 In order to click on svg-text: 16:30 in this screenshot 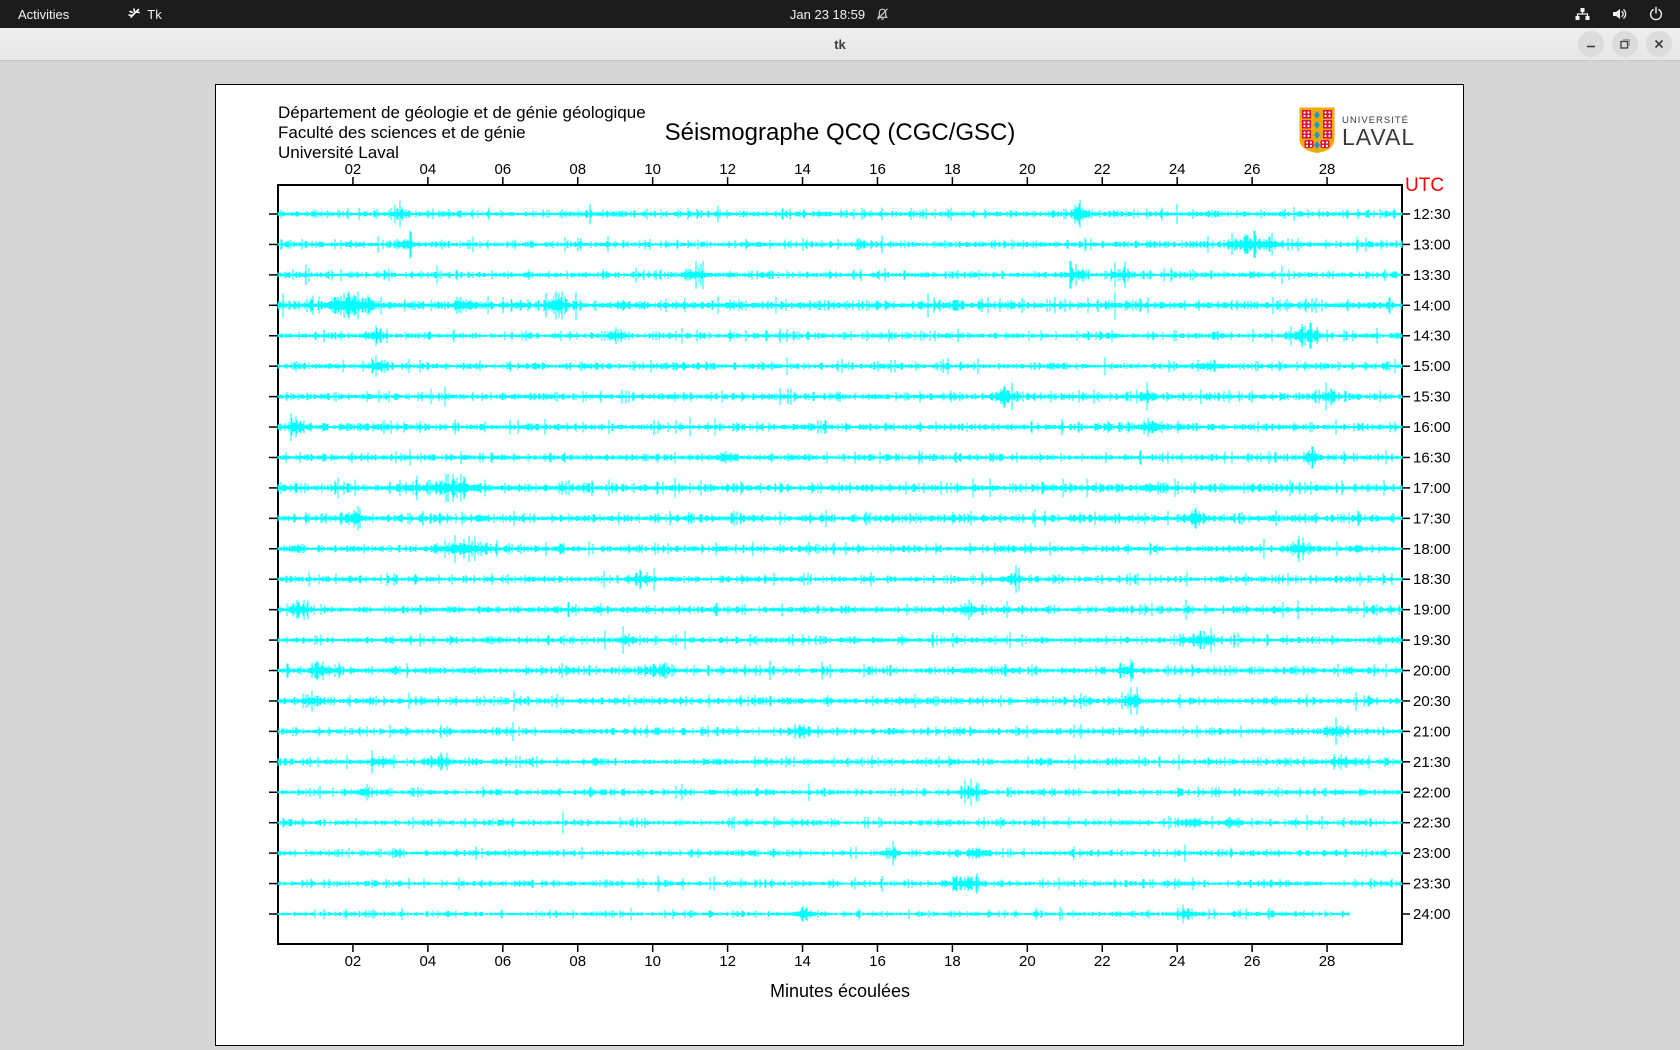, I will do `click(1432, 457)`.